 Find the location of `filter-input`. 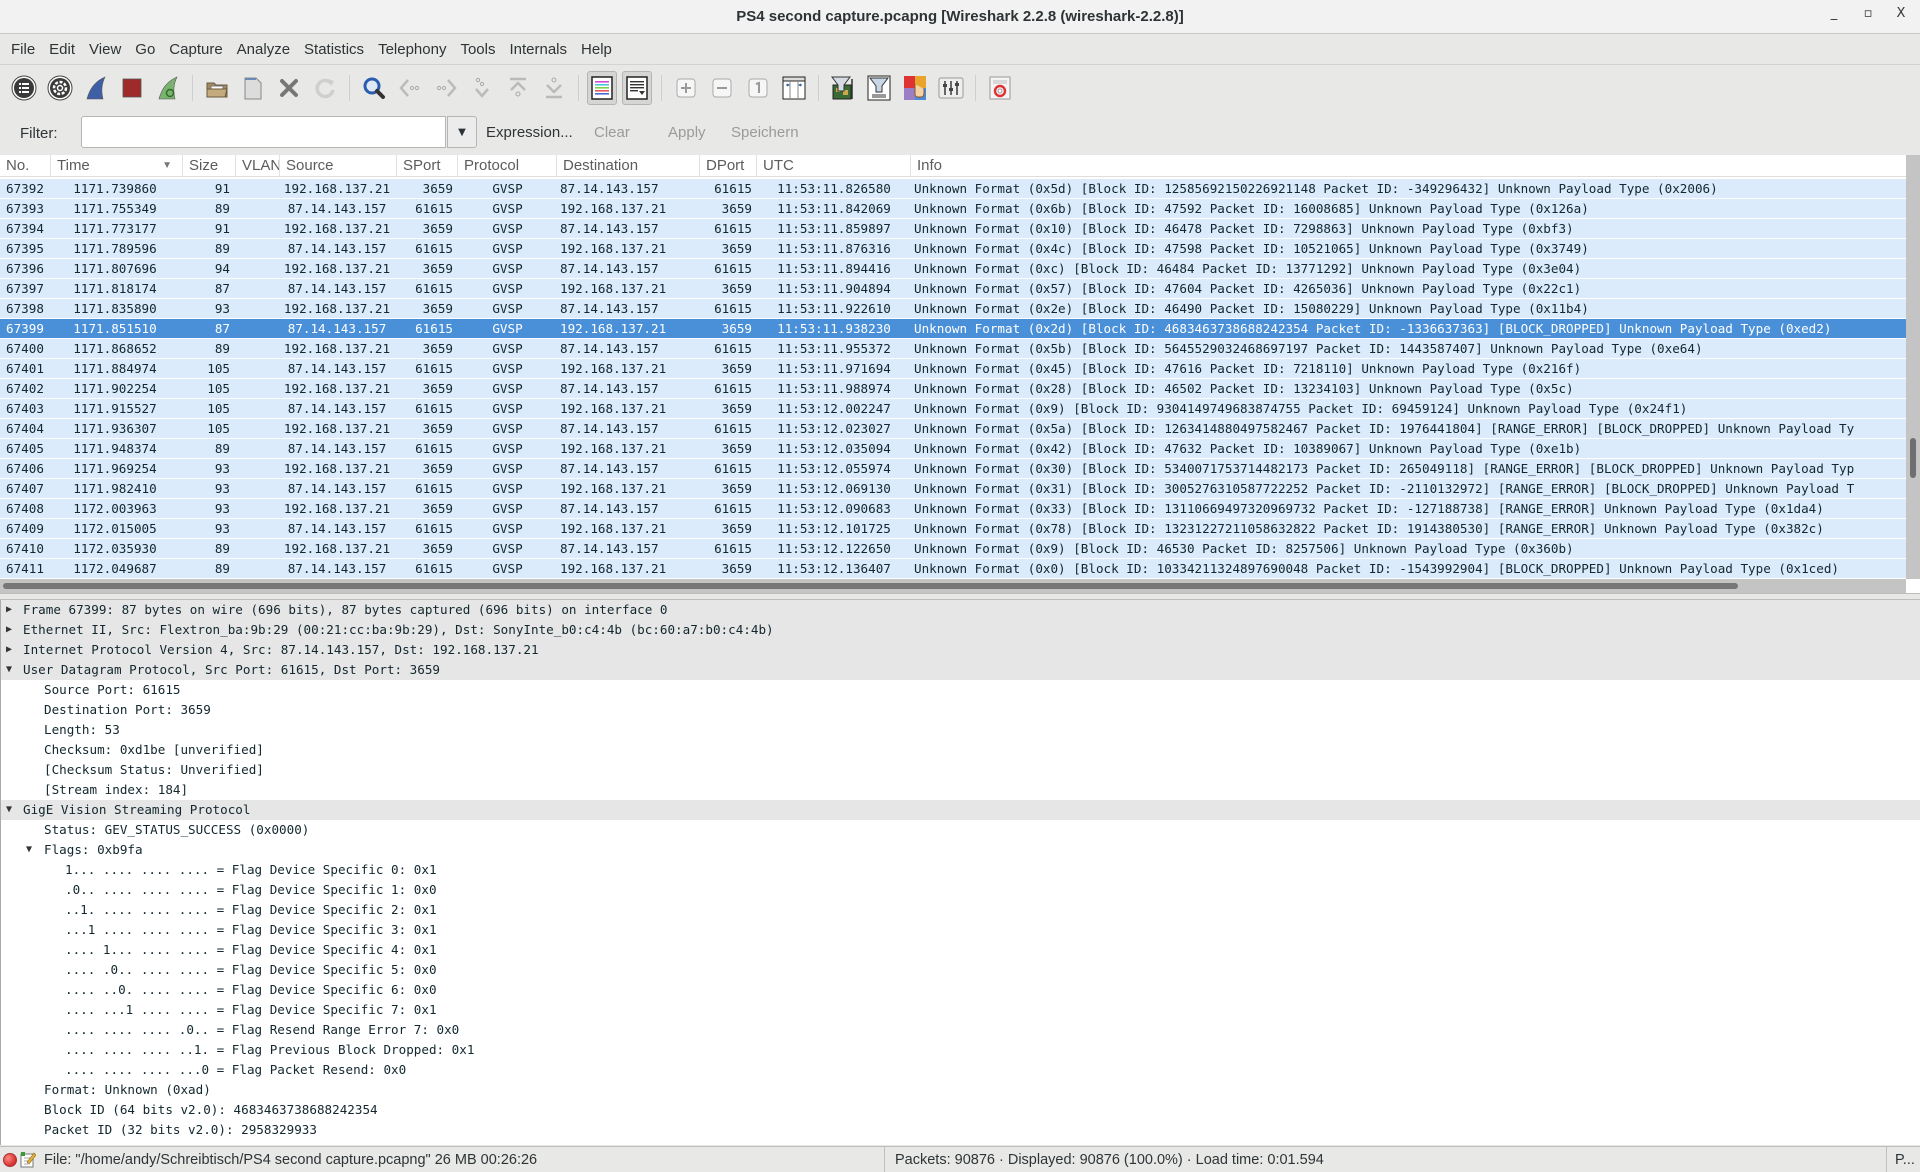

filter-input is located at coordinates (263, 132).